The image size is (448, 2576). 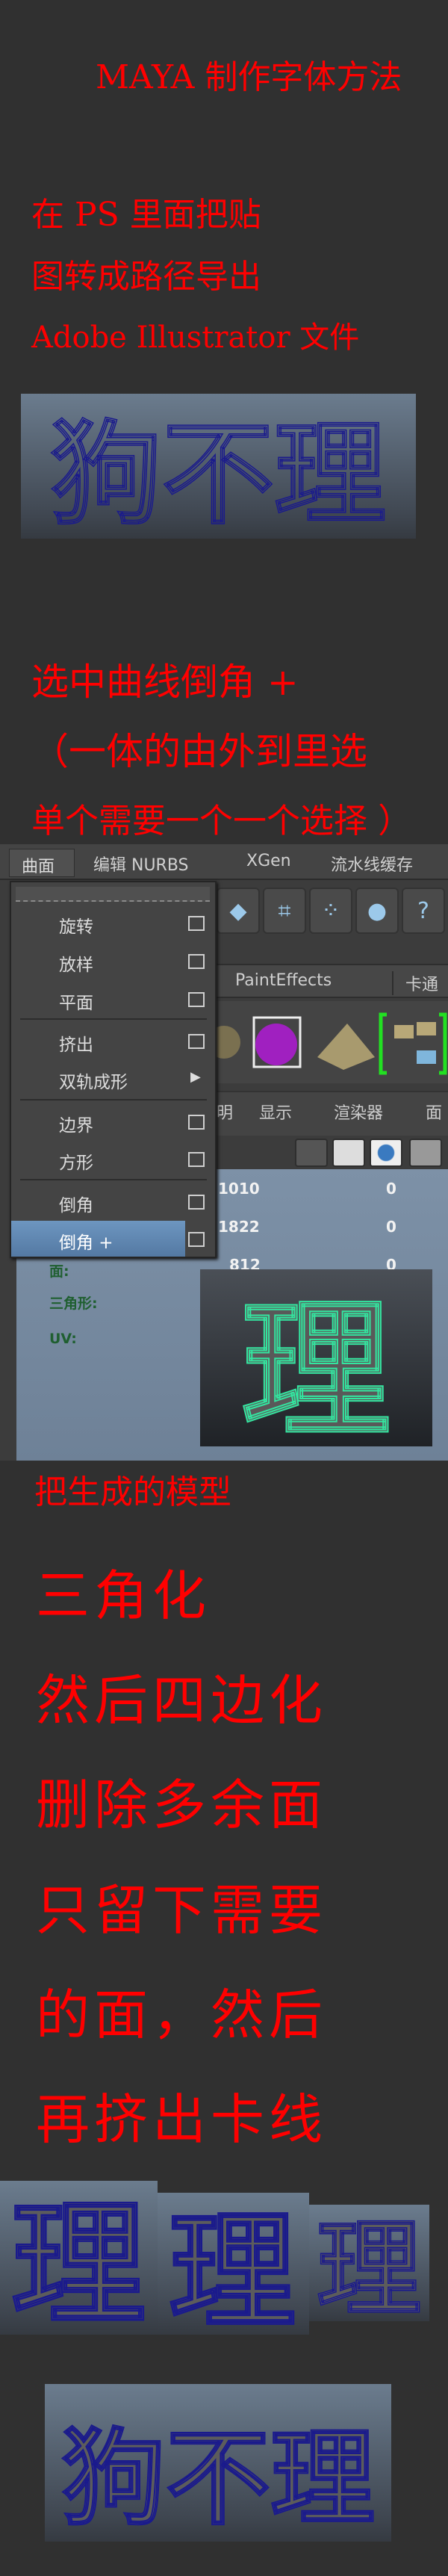 What do you see at coordinates (195, 1077) in the screenshot?
I see `submenu-arrow-icon: ▶` at bounding box center [195, 1077].